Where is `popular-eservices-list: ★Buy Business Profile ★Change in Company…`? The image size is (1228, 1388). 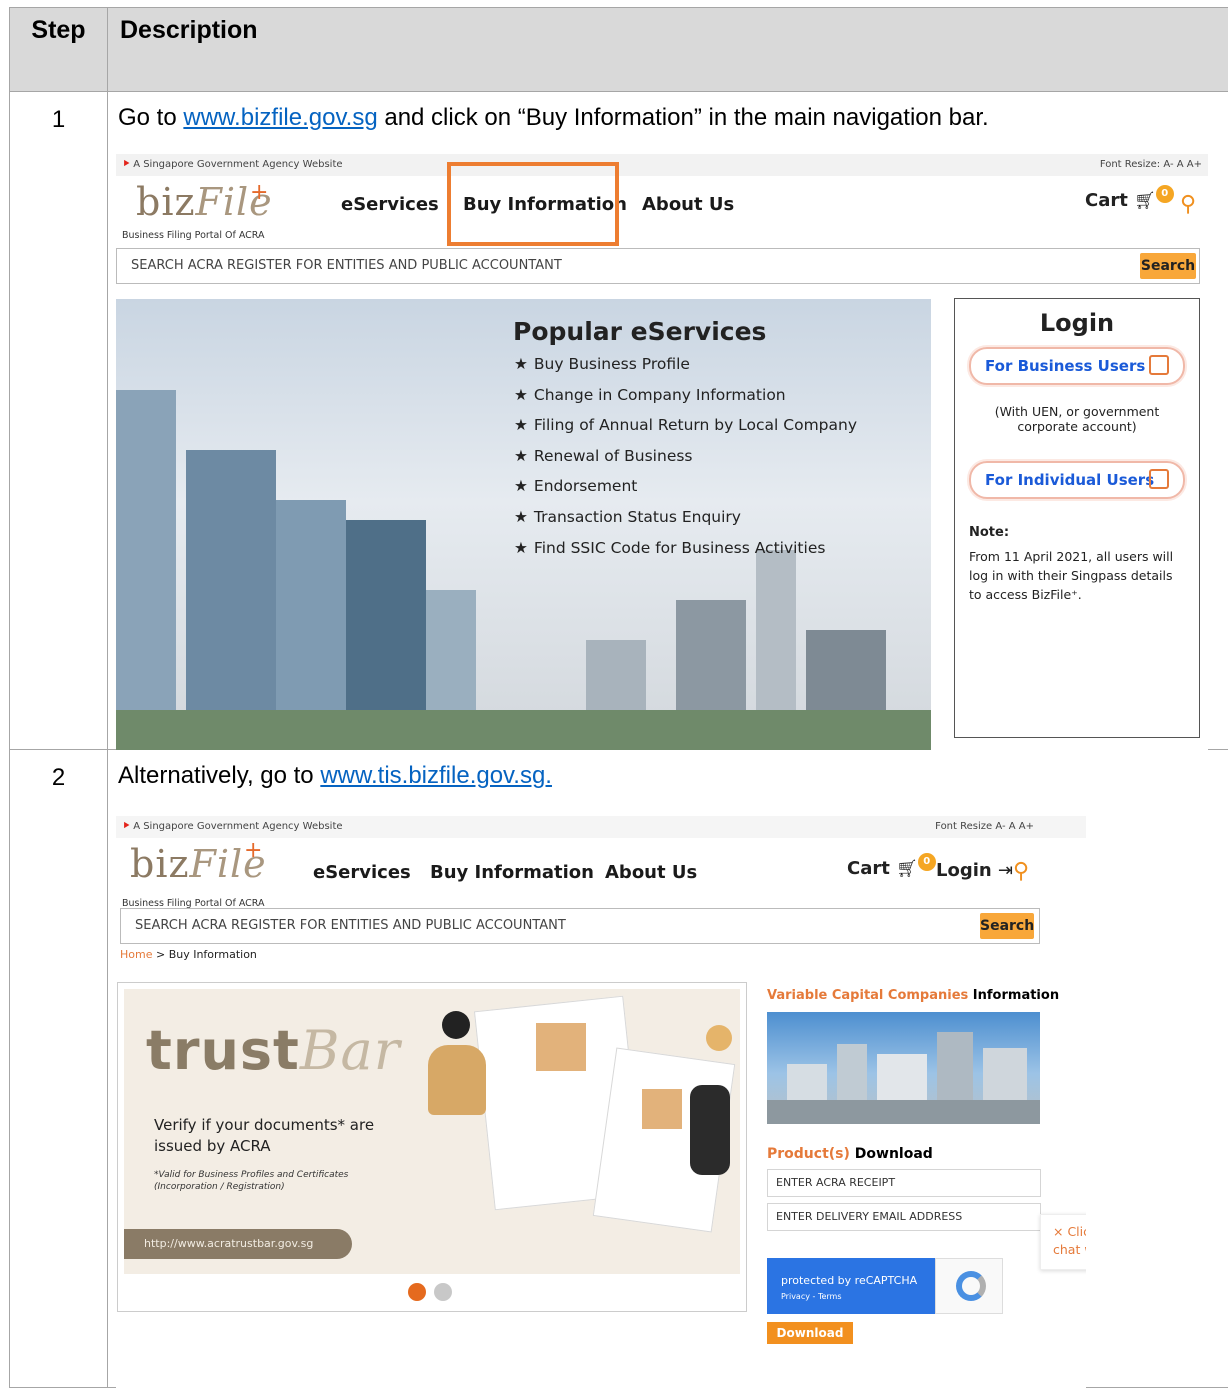 popular-eservices-list: ★Buy Business Profile ★Change in Company… is located at coordinates (685, 462).